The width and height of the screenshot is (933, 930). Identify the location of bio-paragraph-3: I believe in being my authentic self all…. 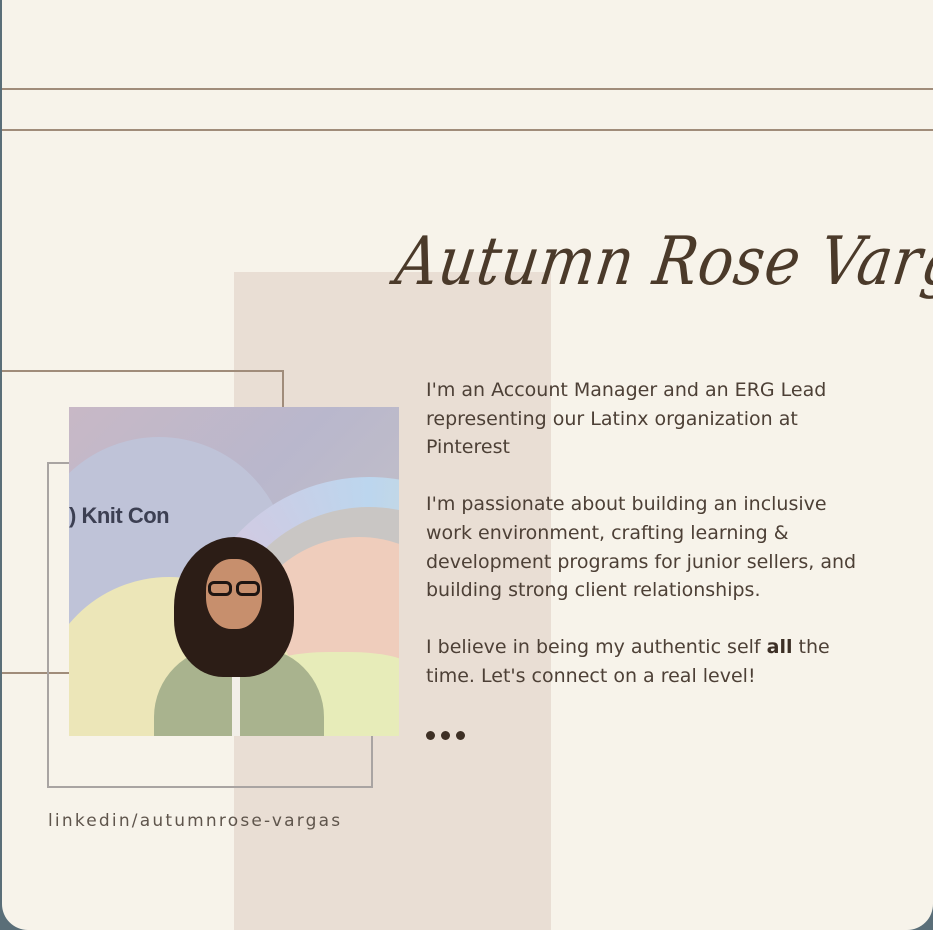
(646, 661).